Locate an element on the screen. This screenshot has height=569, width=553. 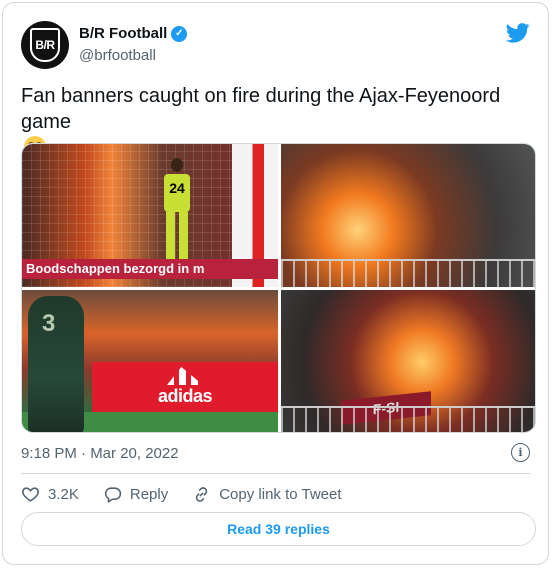
action-bar: 3.2K Reply Copy link to Tweet is located at coordinates (193, 494).